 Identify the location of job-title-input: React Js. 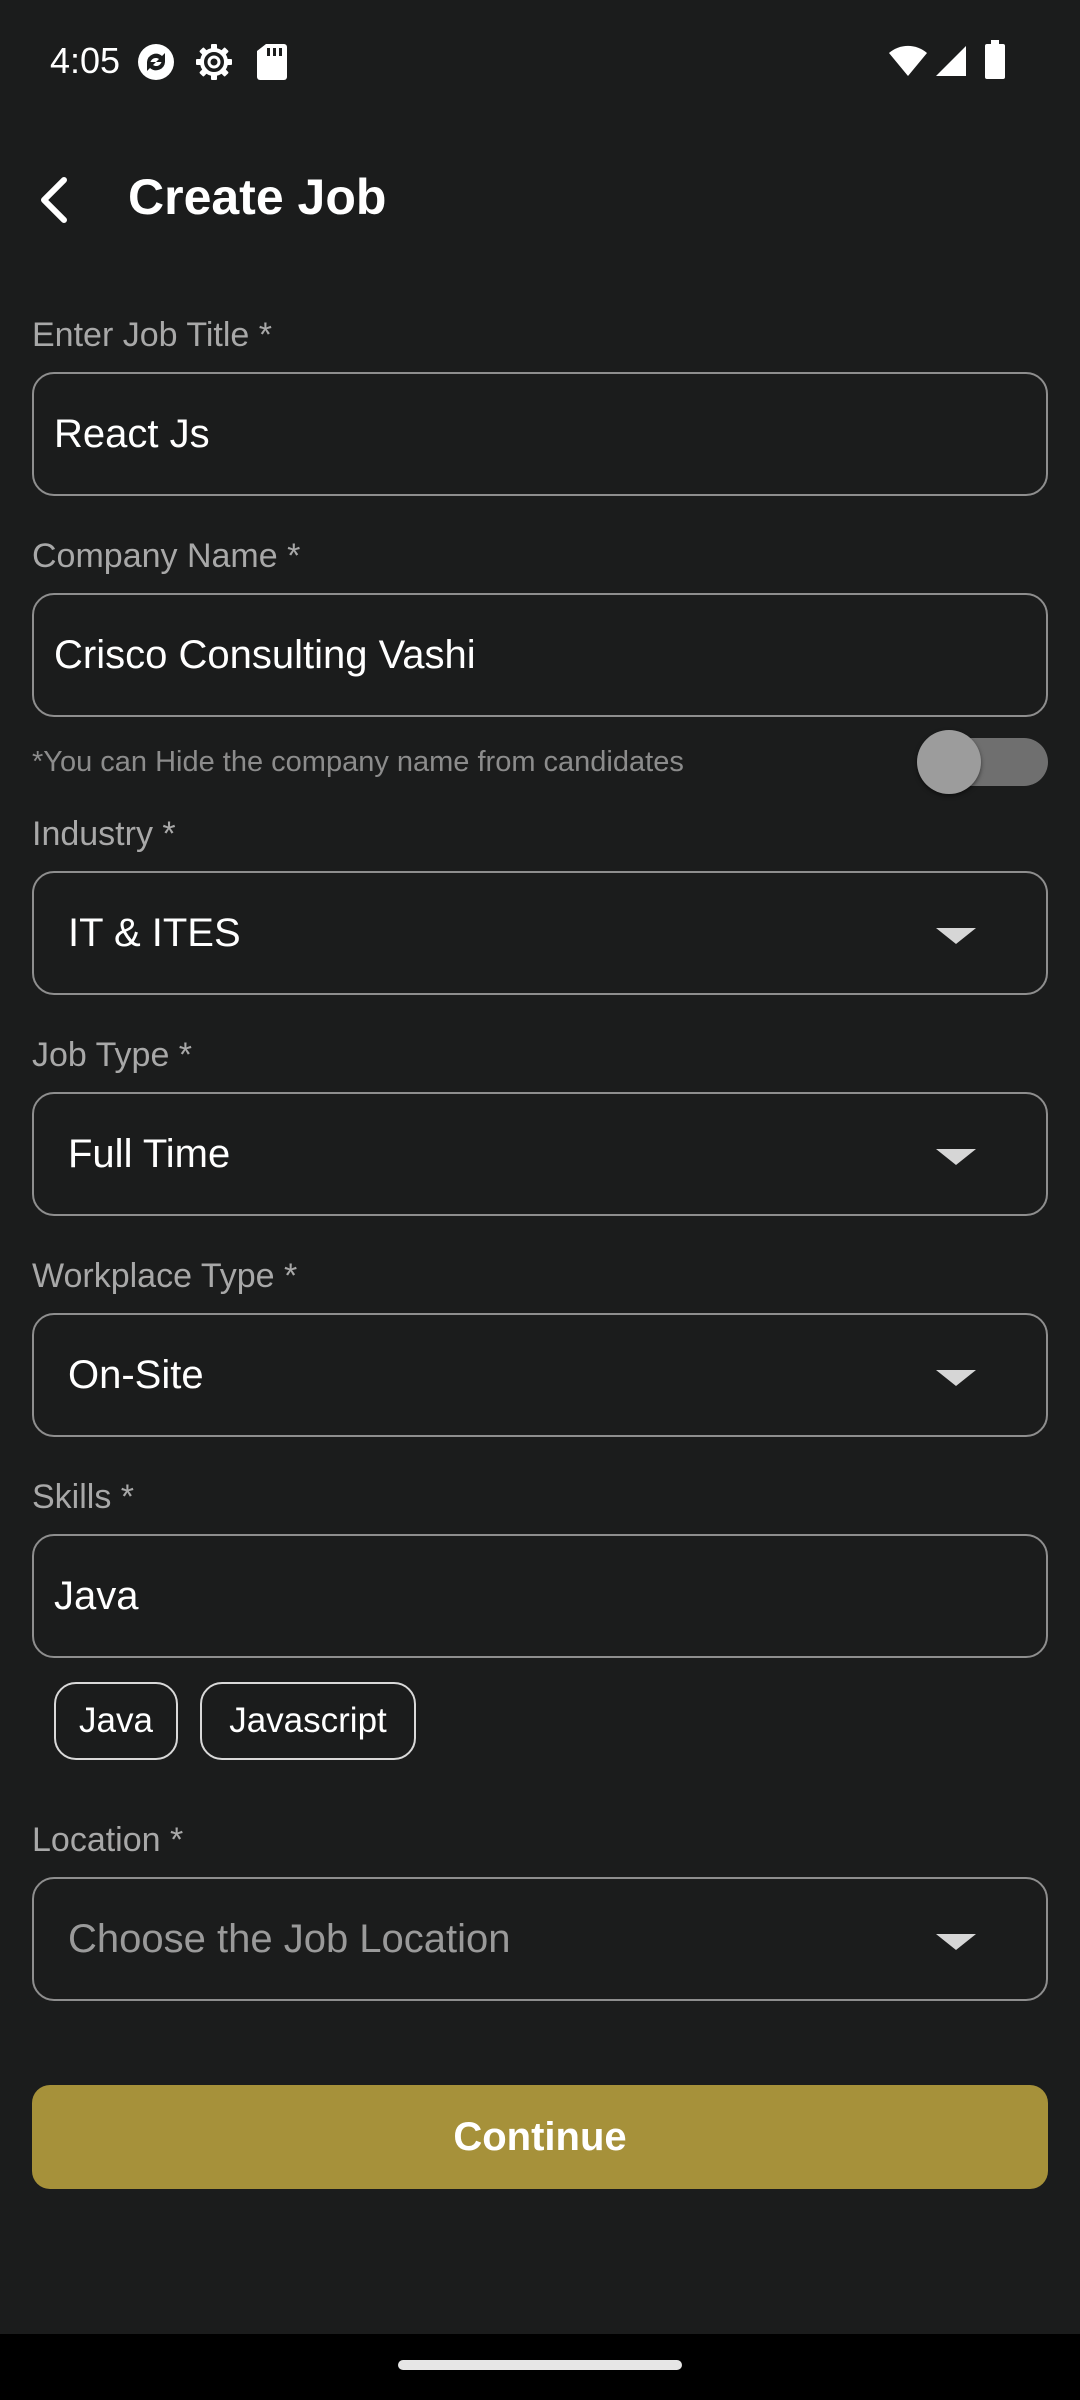
(540, 434).